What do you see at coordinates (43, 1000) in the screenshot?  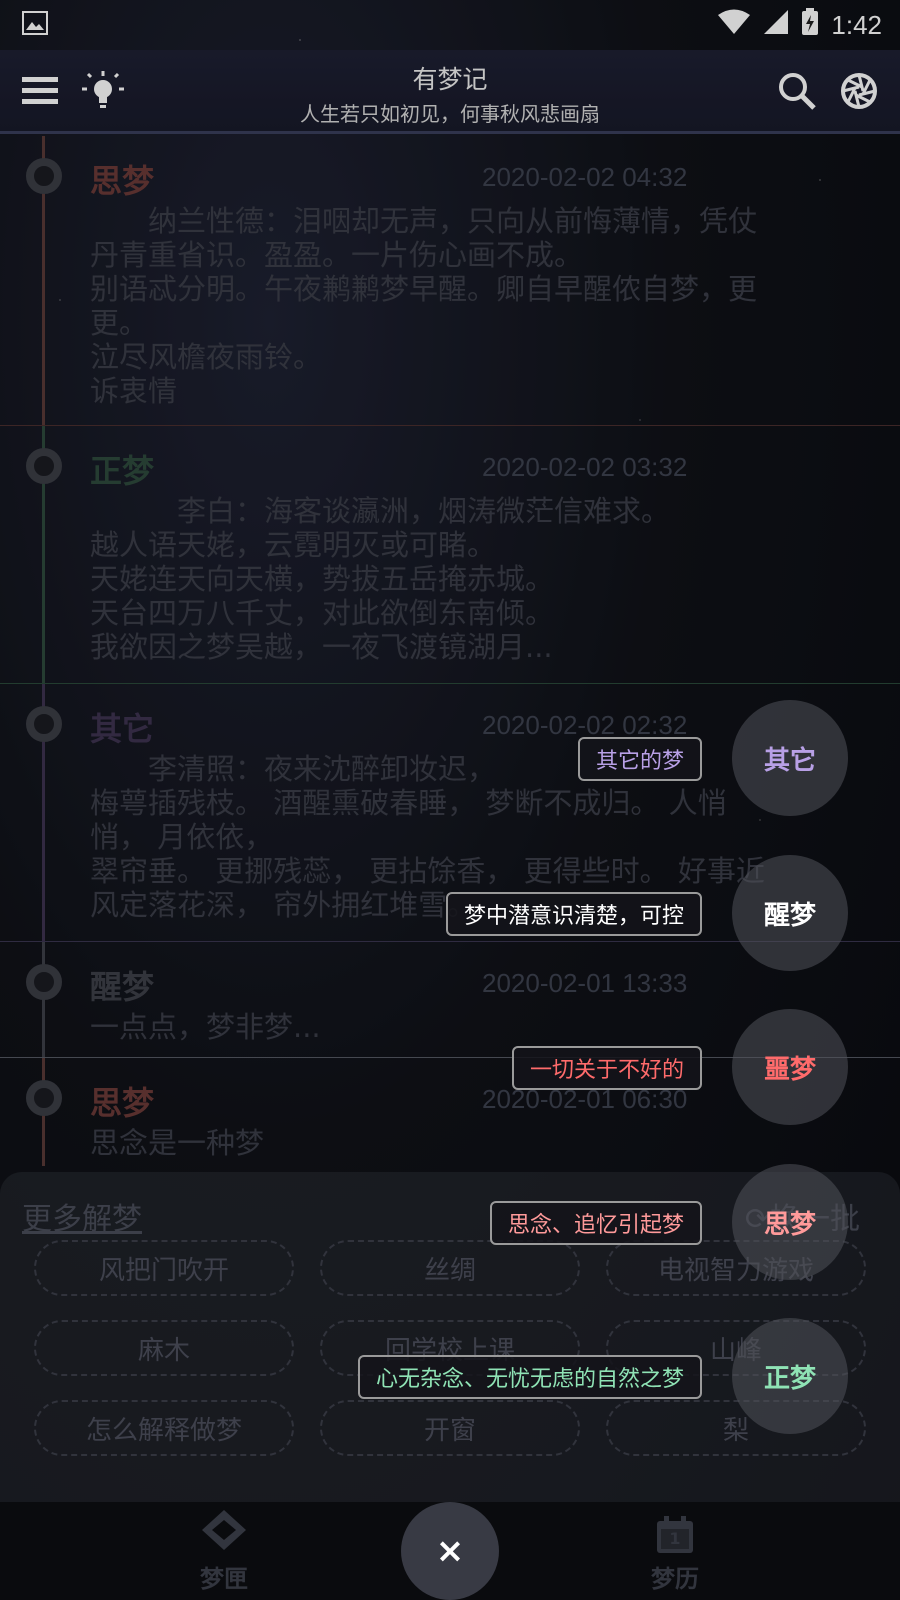 I see `timeline-line` at bounding box center [43, 1000].